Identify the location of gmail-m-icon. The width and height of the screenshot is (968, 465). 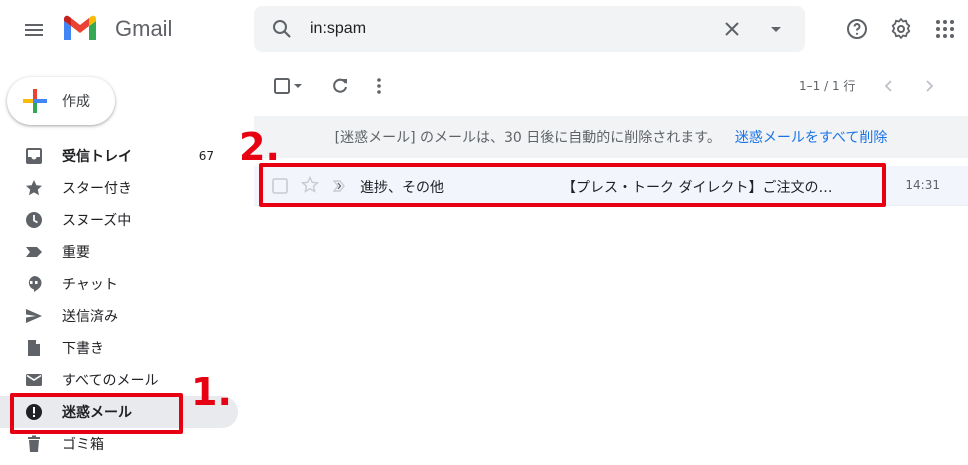
(80, 27).